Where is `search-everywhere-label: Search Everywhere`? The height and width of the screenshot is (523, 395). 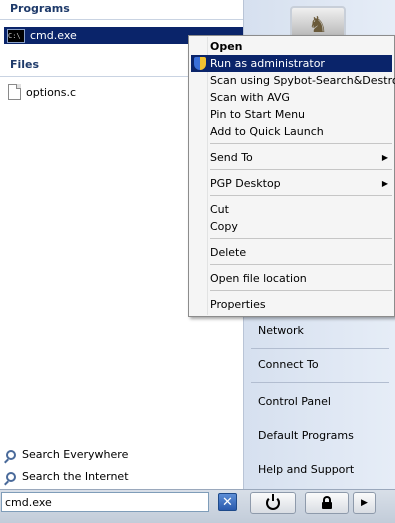 search-everywhere-label: Search Everywhere is located at coordinates (75, 454).